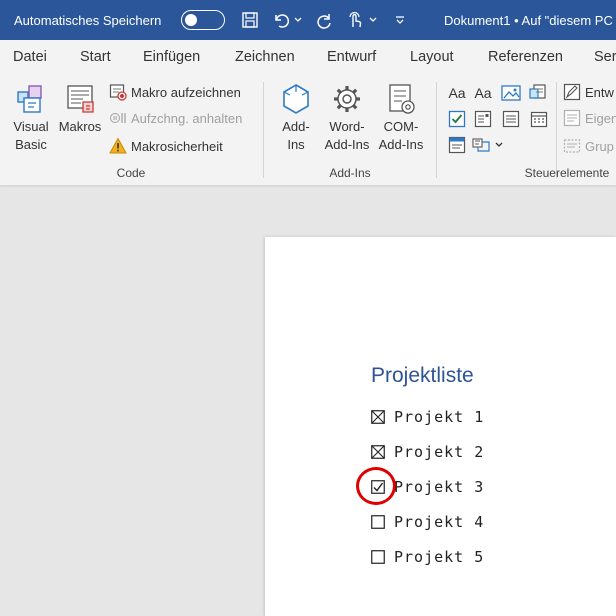  Describe the element at coordinates (351, 57) in the screenshot. I see `tab-entwurf: Entwurf` at that location.